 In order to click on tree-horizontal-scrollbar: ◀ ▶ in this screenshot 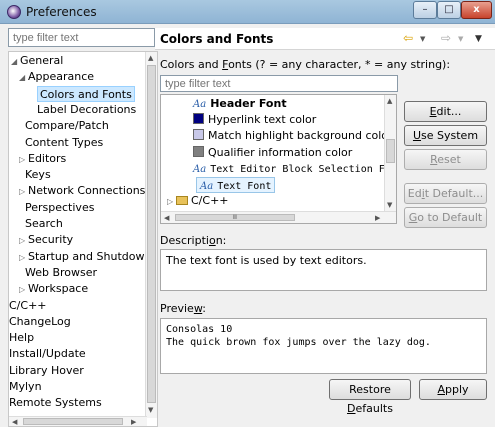, I will do `click(78, 421)`.